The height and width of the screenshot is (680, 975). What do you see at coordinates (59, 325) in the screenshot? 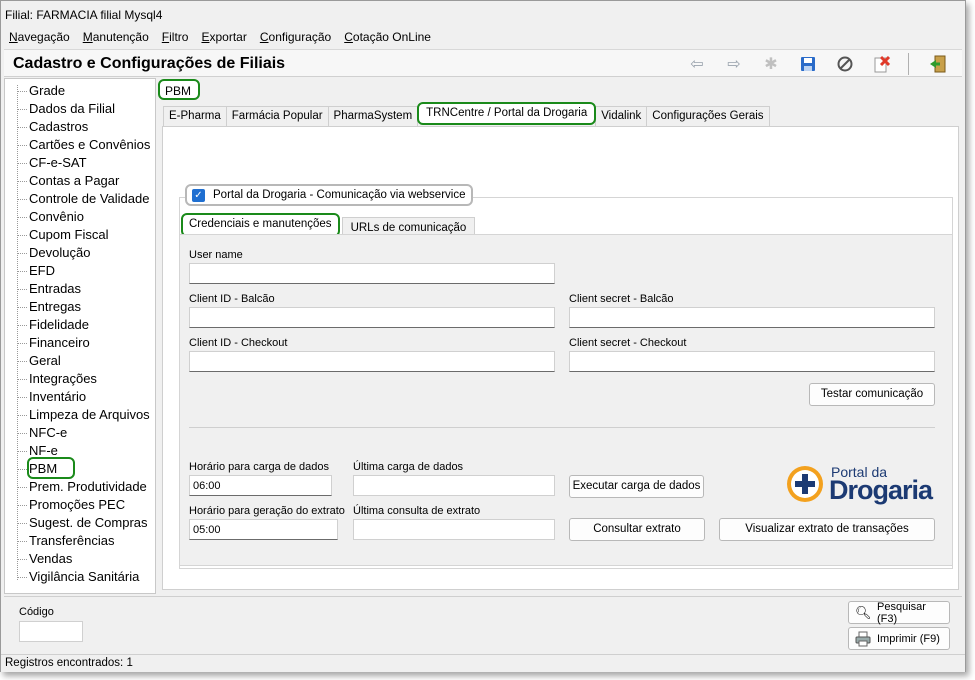
I see `tree-item-fidelidade: Fidelidade` at bounding box center [59, 325].